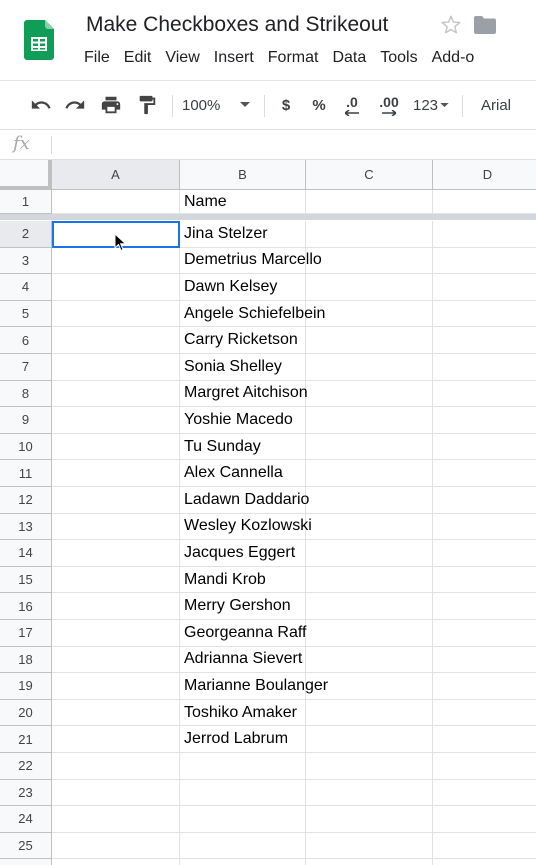  What do you see at coordinates (219, 105) in the screenshot?
I see `zoom-select: 100%` at bounding box center [219, 105].